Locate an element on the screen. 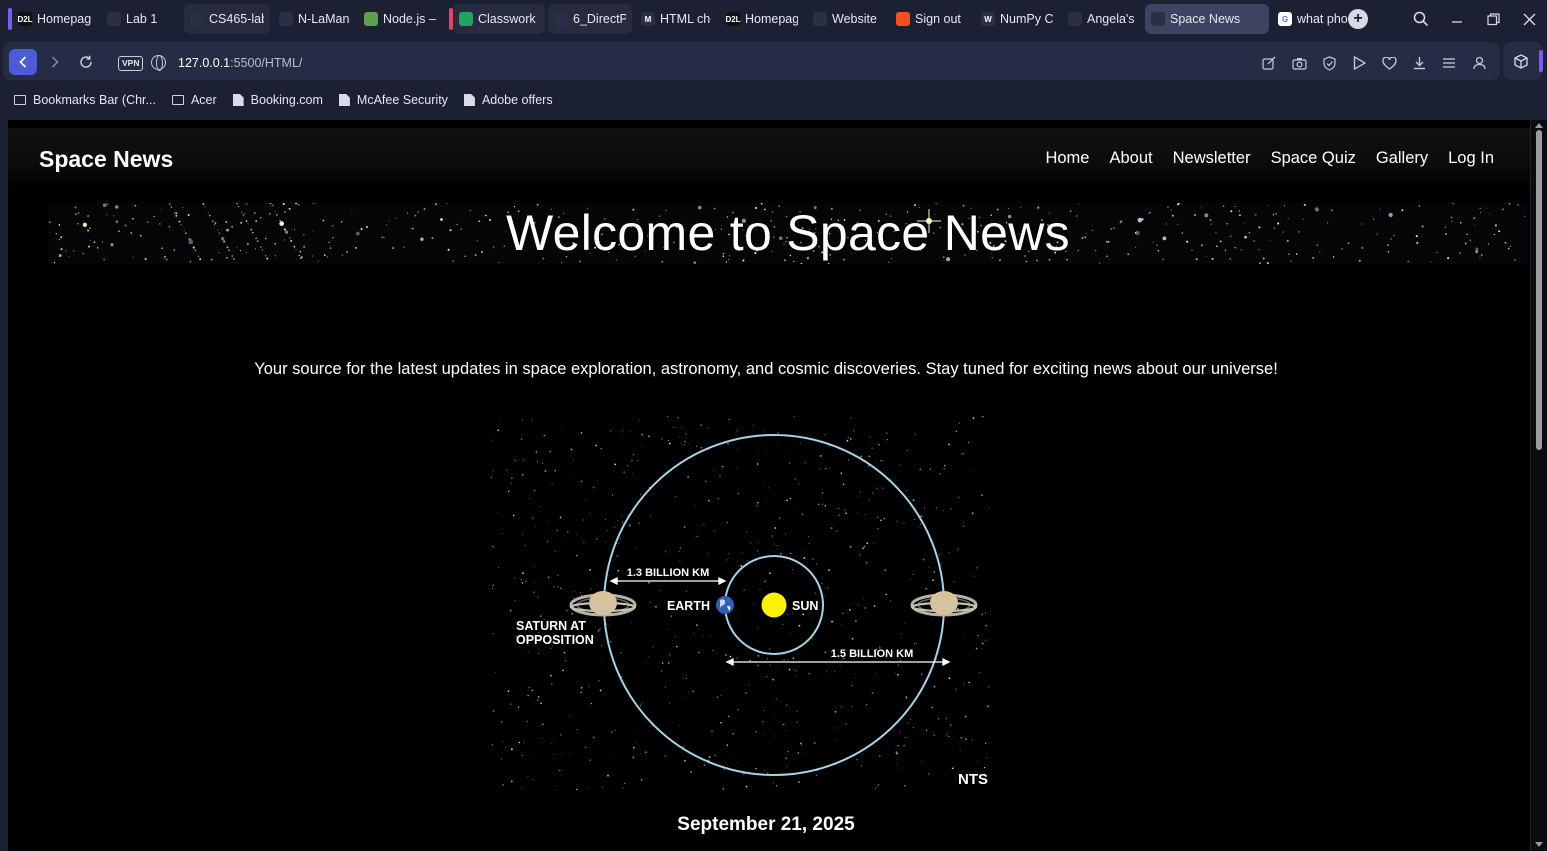  post-date: September 21, 2025 is located at coordinates (766, 824).